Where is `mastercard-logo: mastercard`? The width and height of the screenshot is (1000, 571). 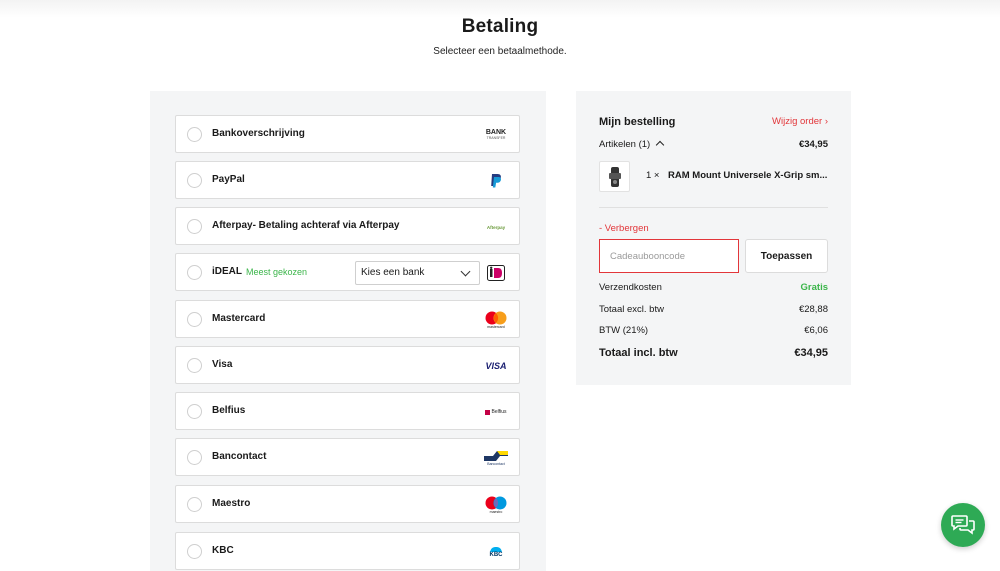
mastercard-logo: mastercard is located at coordinates (496, 320).